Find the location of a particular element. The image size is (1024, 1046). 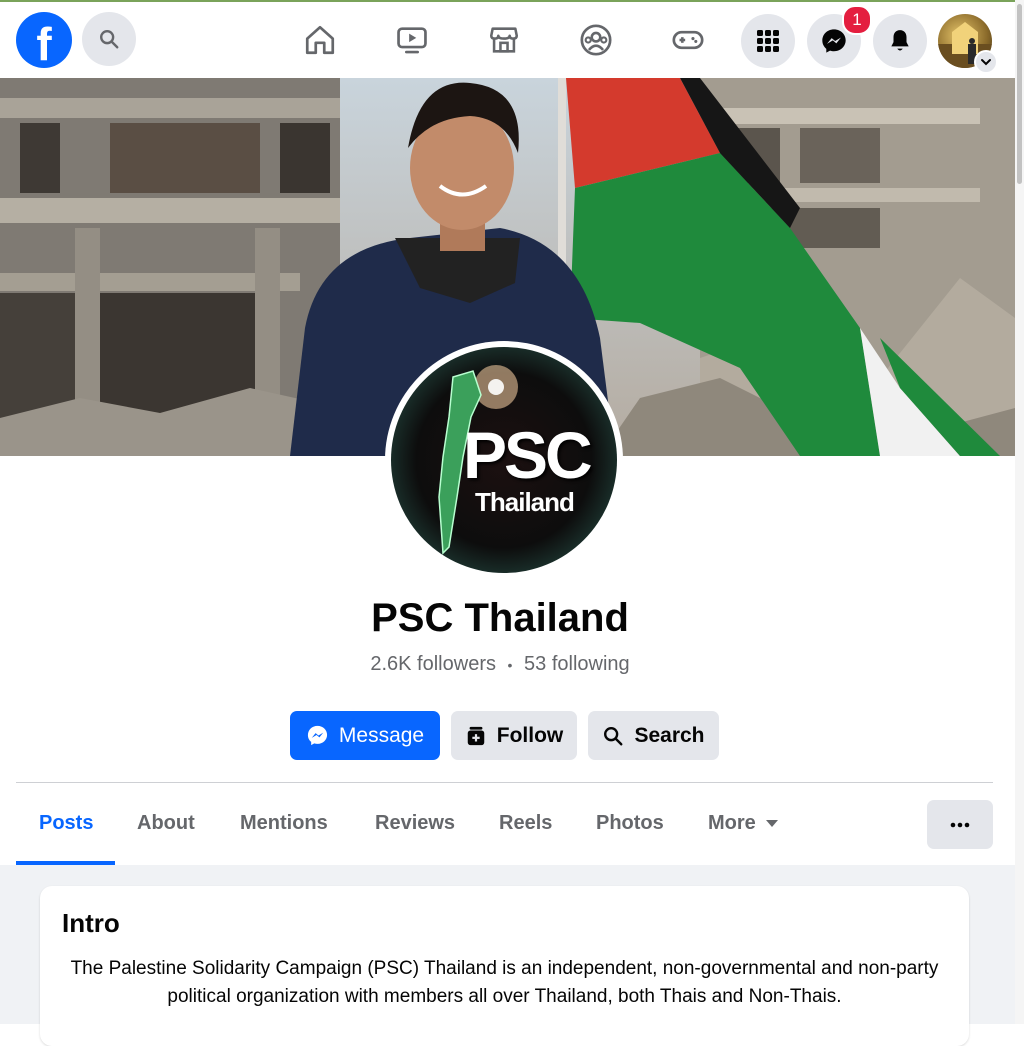

message-button-label: Message is located at coordinates (381, 735).